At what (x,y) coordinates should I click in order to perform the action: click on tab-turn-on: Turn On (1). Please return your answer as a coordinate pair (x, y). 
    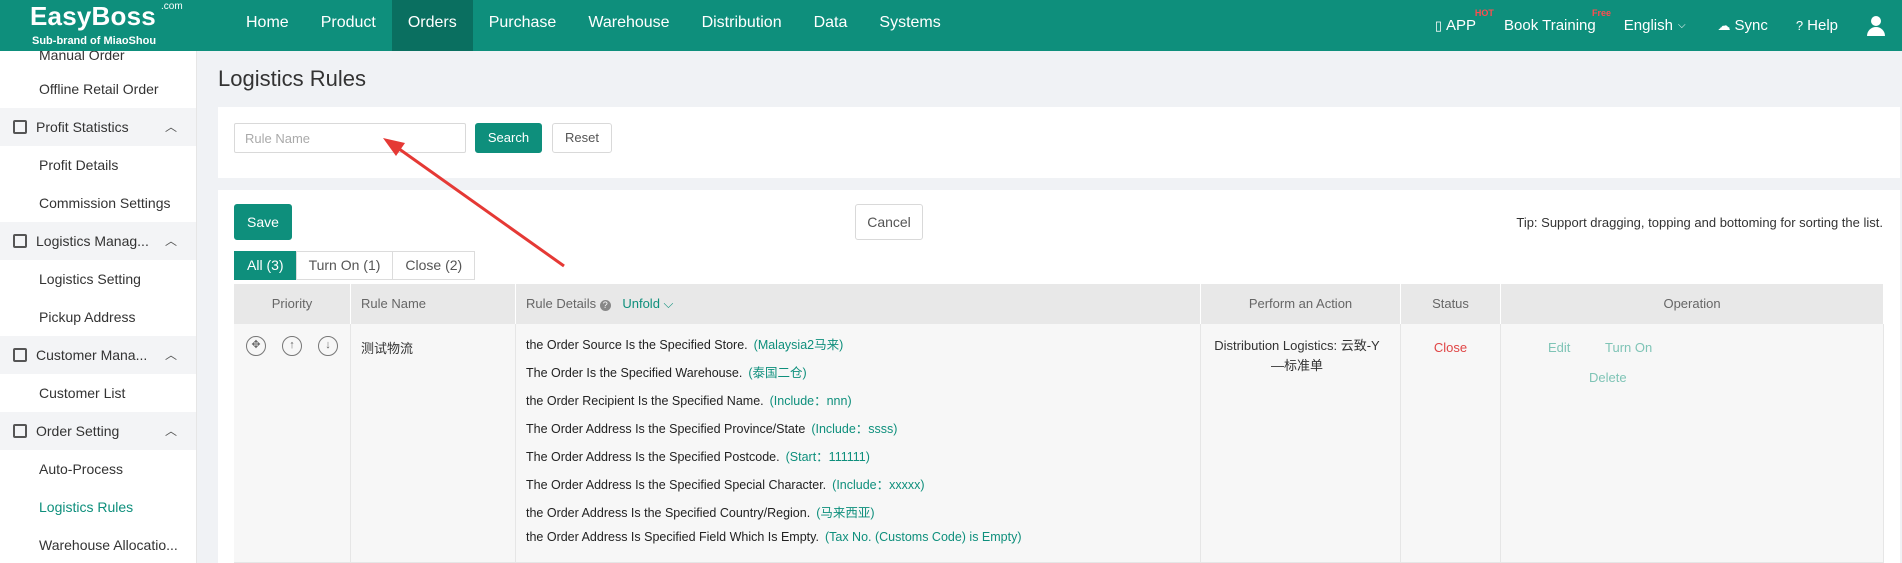
    Looking at the image, I should click on (344, 265).